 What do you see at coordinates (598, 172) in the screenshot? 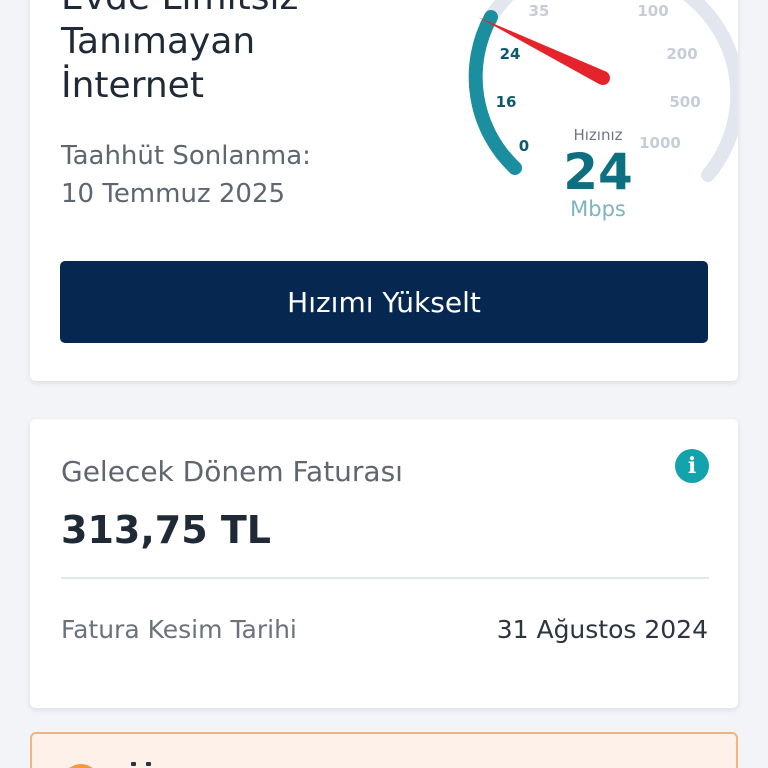
I see `current-speed-value: 24` at bounding box center [598, 172].